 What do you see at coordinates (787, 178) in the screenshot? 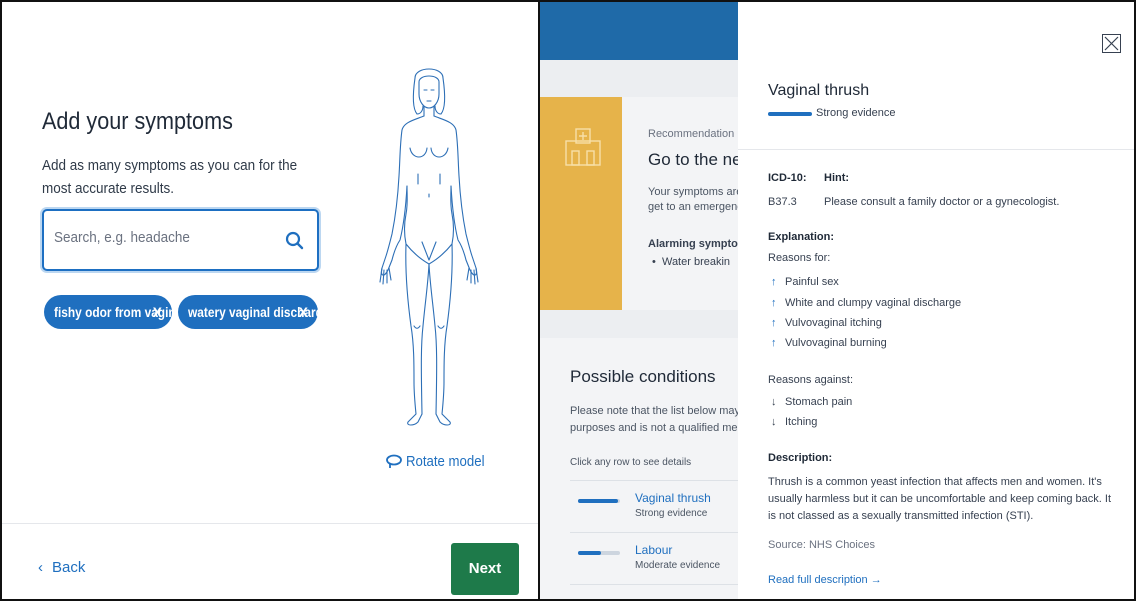
I see `icd-label: ICD-10:` at bounding box center [787, 178].